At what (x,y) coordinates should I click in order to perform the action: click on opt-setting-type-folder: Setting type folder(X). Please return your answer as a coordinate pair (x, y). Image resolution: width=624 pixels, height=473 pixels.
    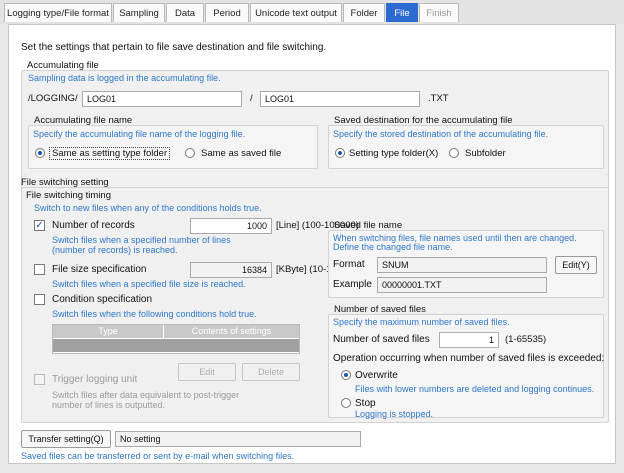
    Looking at the image, I should click on (393, 153).